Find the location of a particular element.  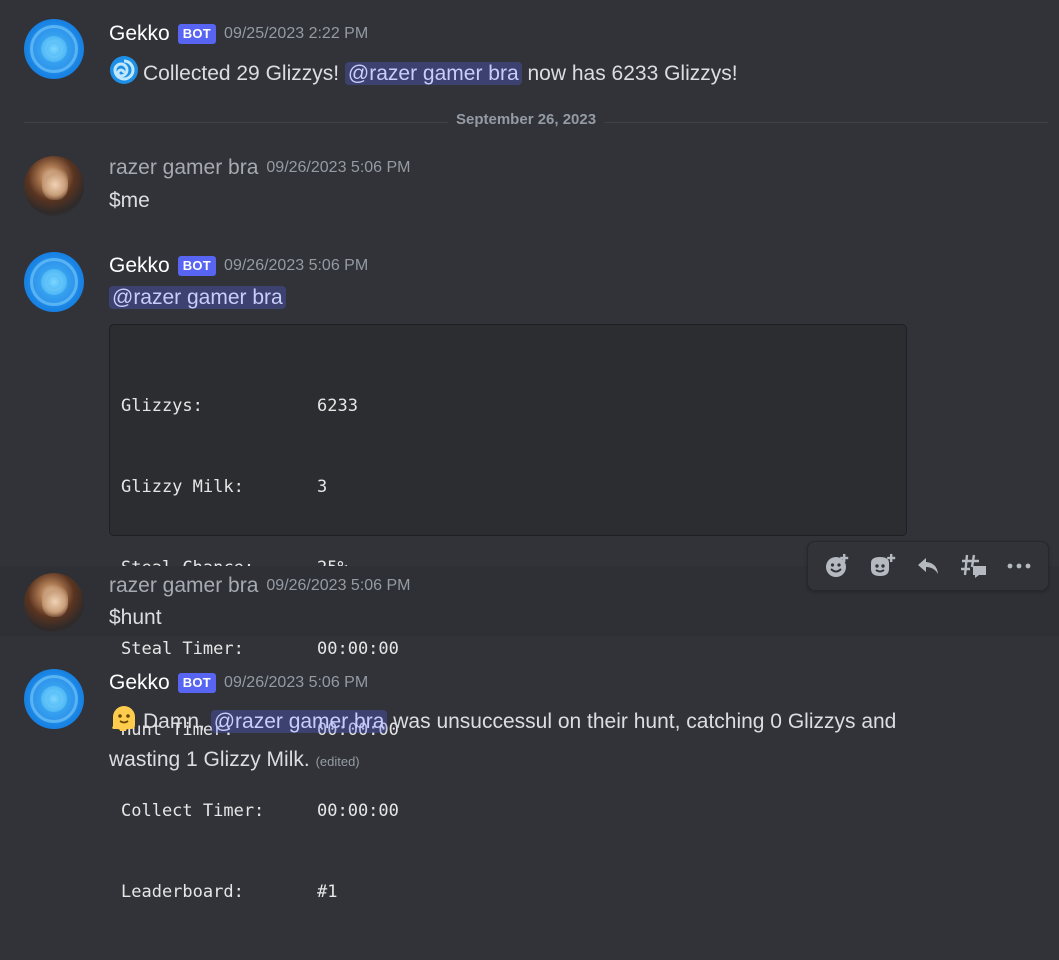

message-action-toolbar is located at coordinates (928, 566).